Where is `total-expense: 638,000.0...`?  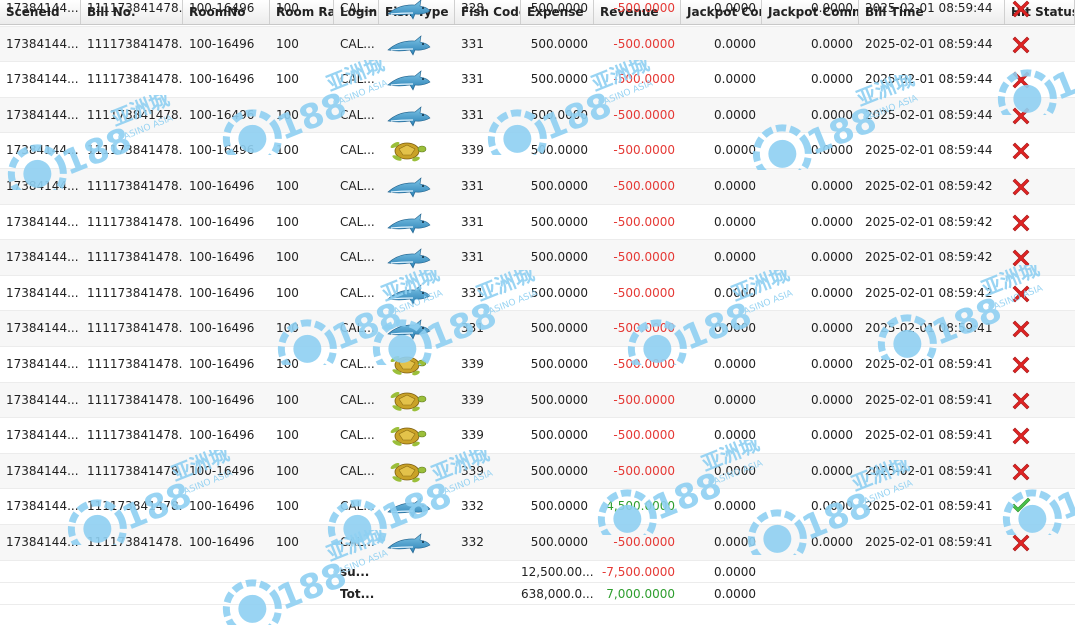
total-expense: 638,000.0... is located at coordinates (557, 593).